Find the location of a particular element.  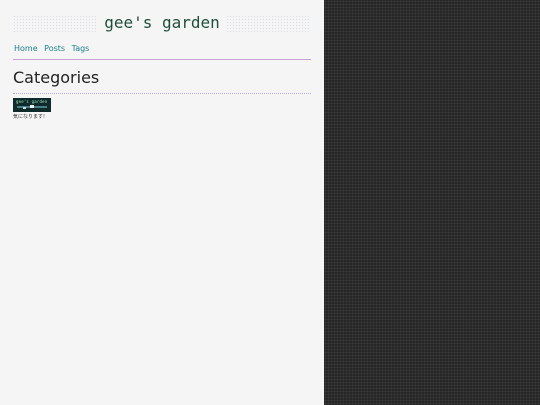

category-card: gee's garden 気になります! is located at coordinates (32, 109).